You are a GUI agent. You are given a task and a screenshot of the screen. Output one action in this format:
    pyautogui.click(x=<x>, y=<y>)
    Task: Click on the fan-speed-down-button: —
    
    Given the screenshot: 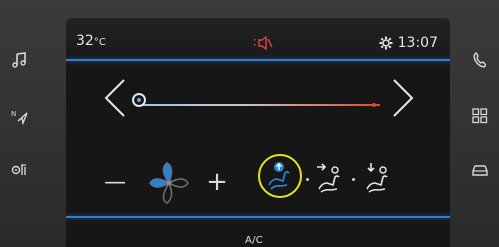 What is the action you would take?
    pyautogui.click(x=115, y=182)
    